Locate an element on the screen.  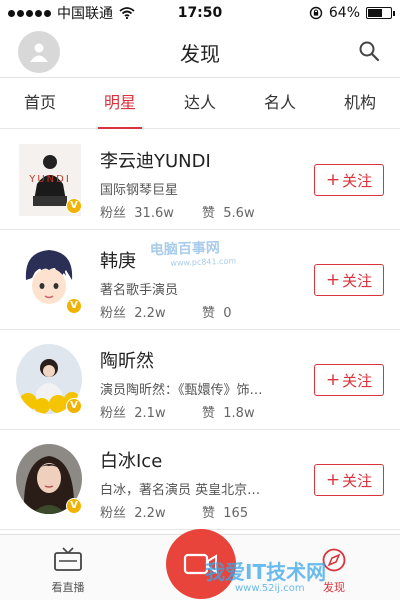
status-bar: 中国联通 17:50 64% is located at coordinates (200, 13).